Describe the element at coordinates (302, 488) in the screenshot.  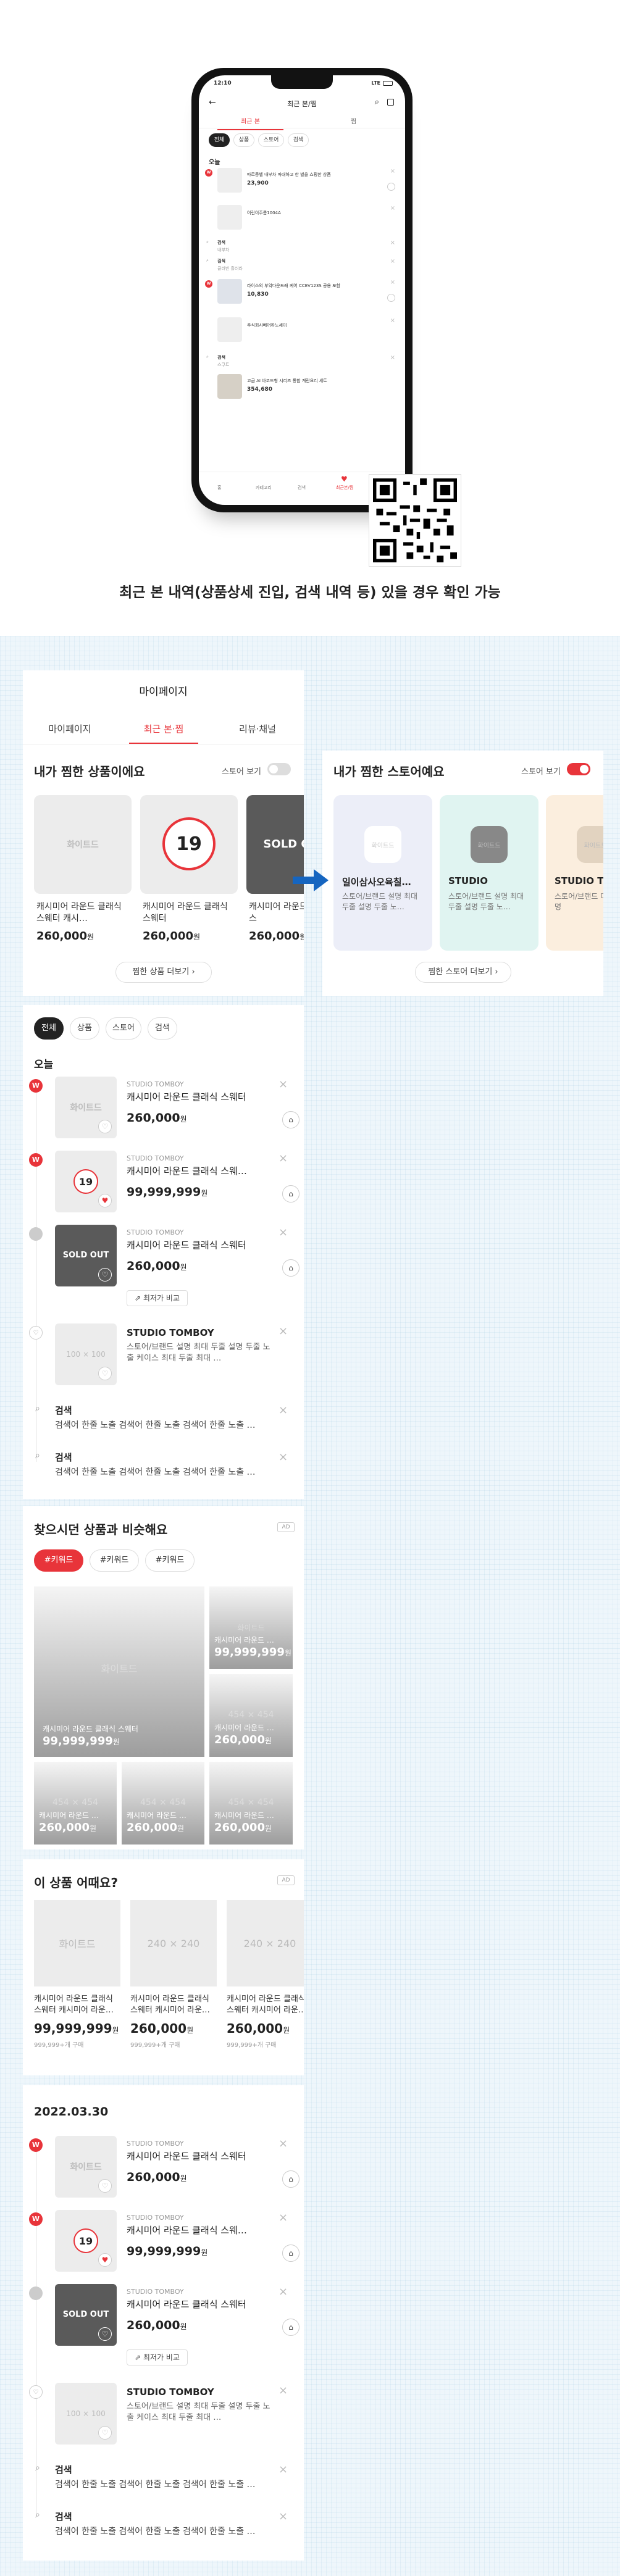
I see `nav-search: 검색` at that location.